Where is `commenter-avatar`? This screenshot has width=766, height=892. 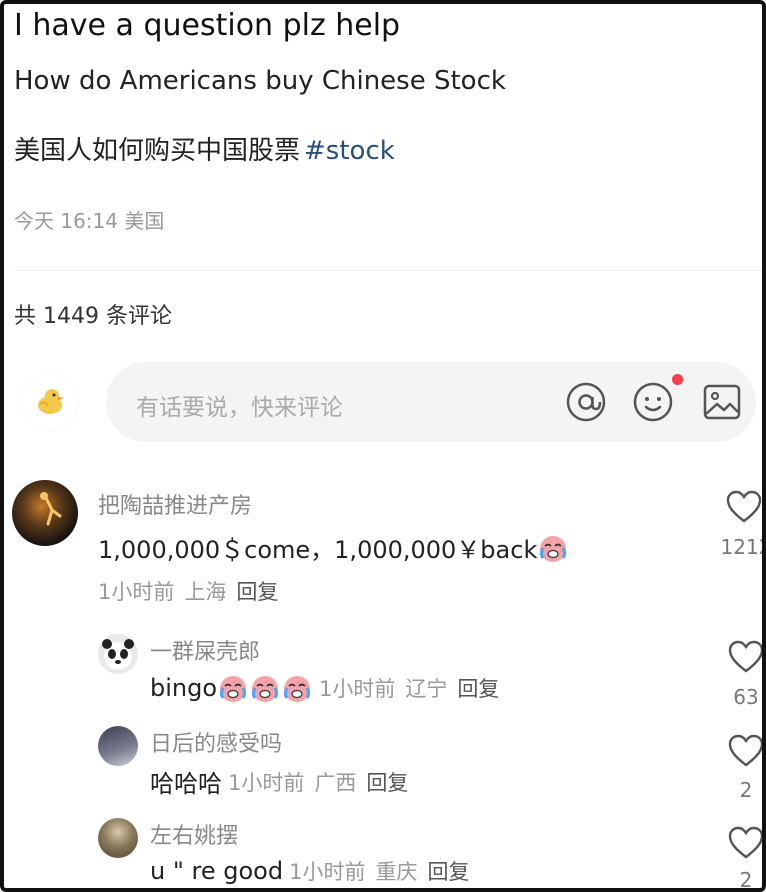
commenter-avatar is located at coordinates (45, 513).